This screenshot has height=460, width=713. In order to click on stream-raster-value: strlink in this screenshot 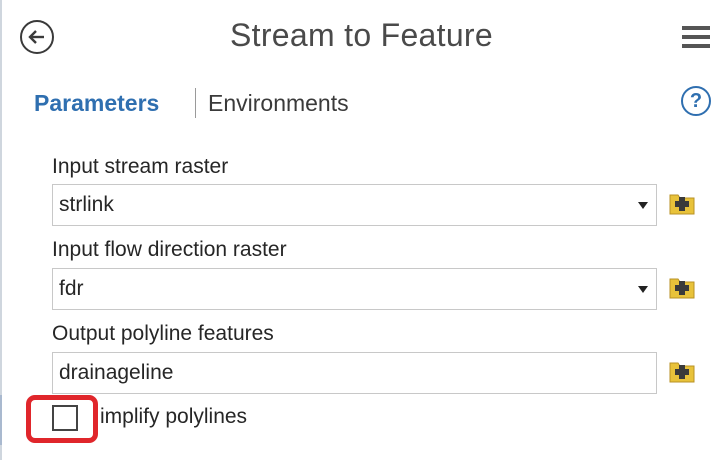, I will do `click(86, 204)`.